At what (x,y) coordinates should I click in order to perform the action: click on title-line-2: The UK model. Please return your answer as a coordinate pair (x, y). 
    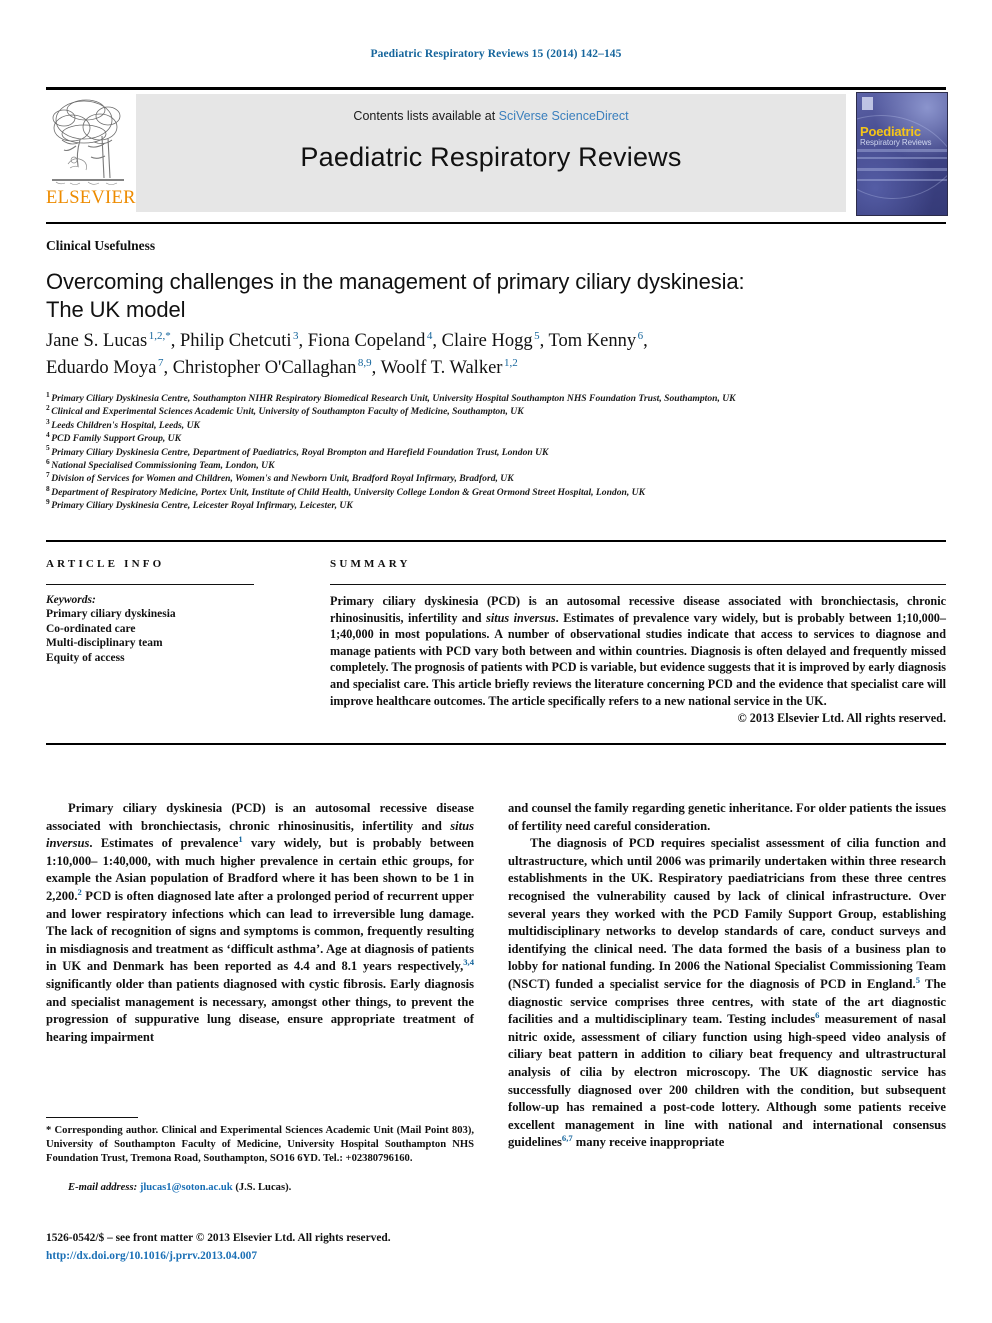
    Looking at the image, I should click on (116, 309).